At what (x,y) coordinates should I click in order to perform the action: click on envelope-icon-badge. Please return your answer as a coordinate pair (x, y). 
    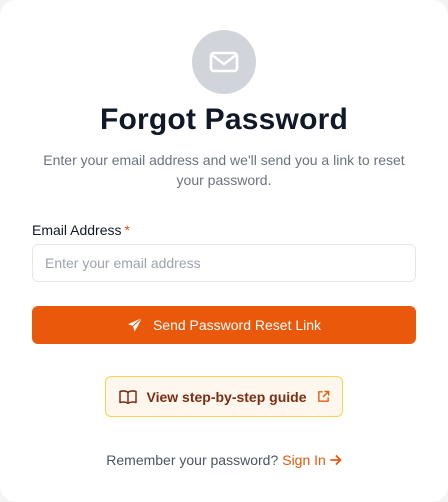
    Looking at the image, I should click on (224, 62).